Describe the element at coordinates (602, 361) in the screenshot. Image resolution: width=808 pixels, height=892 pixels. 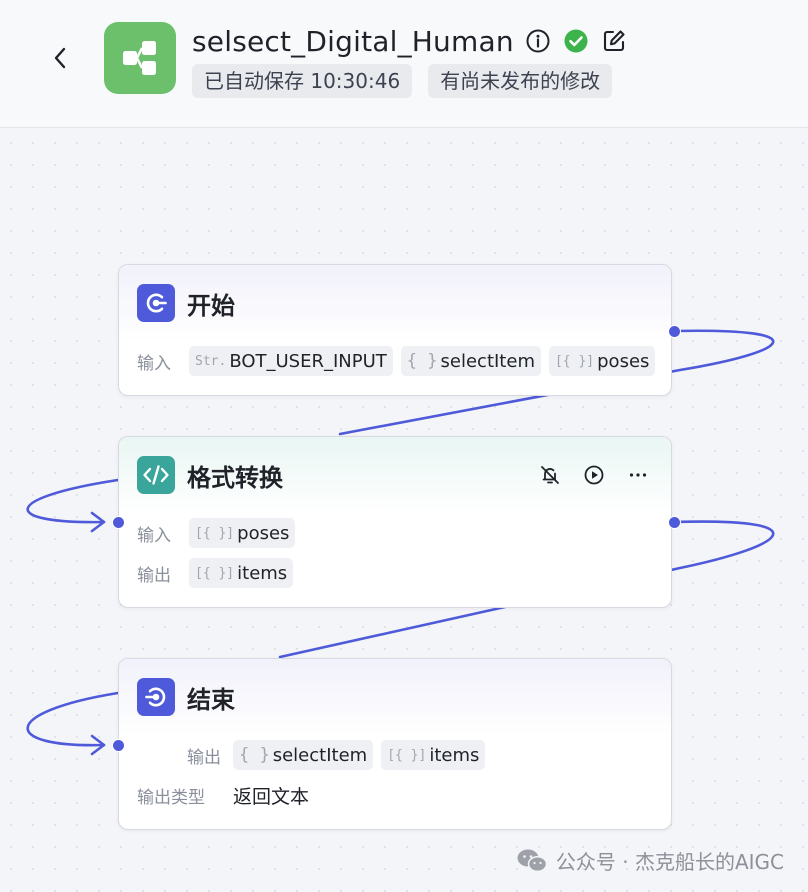
I see `start-input-tag: [{ }] poses` at that location.